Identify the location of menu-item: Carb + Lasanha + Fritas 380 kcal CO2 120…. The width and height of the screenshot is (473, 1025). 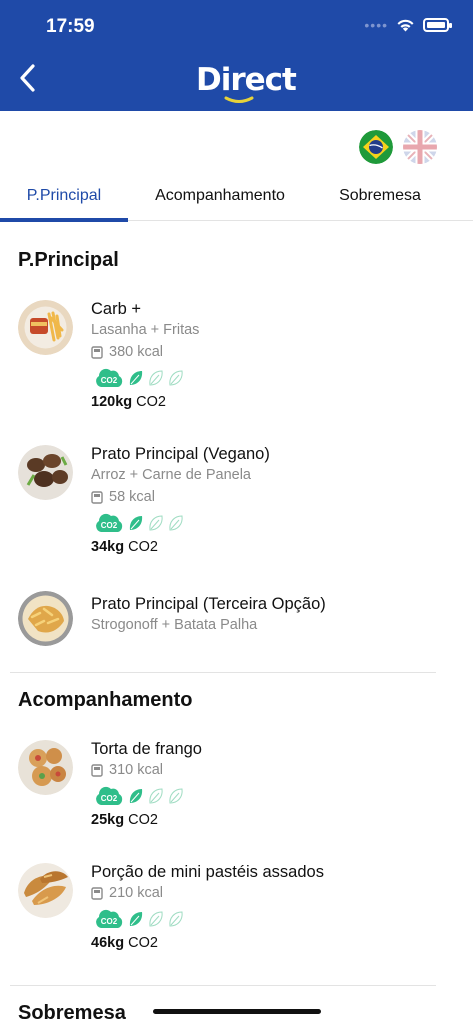
(236, 357).